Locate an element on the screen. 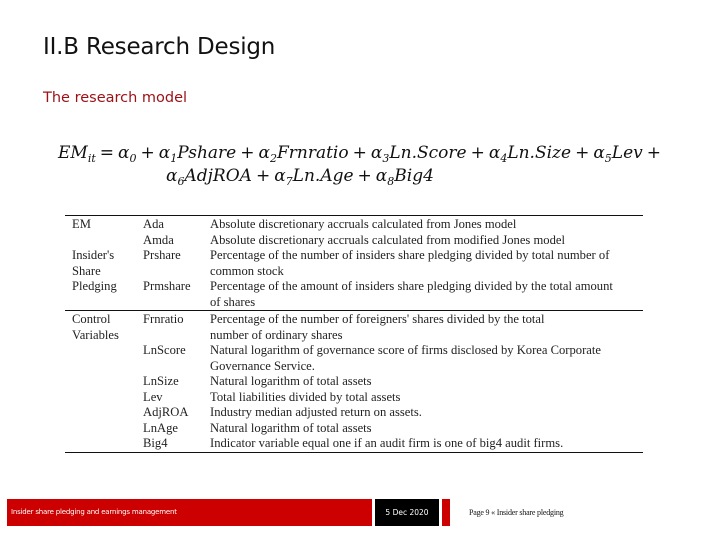 The width and height of the screenshot is (720, 540). equation-term: EMit is located at coordinates (77, 153).